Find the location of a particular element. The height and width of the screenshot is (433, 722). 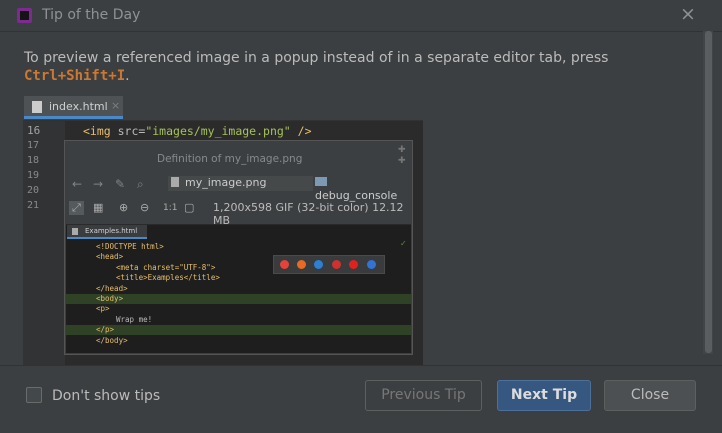

preview-code-line: </p> is located at coordinates (238, 330).